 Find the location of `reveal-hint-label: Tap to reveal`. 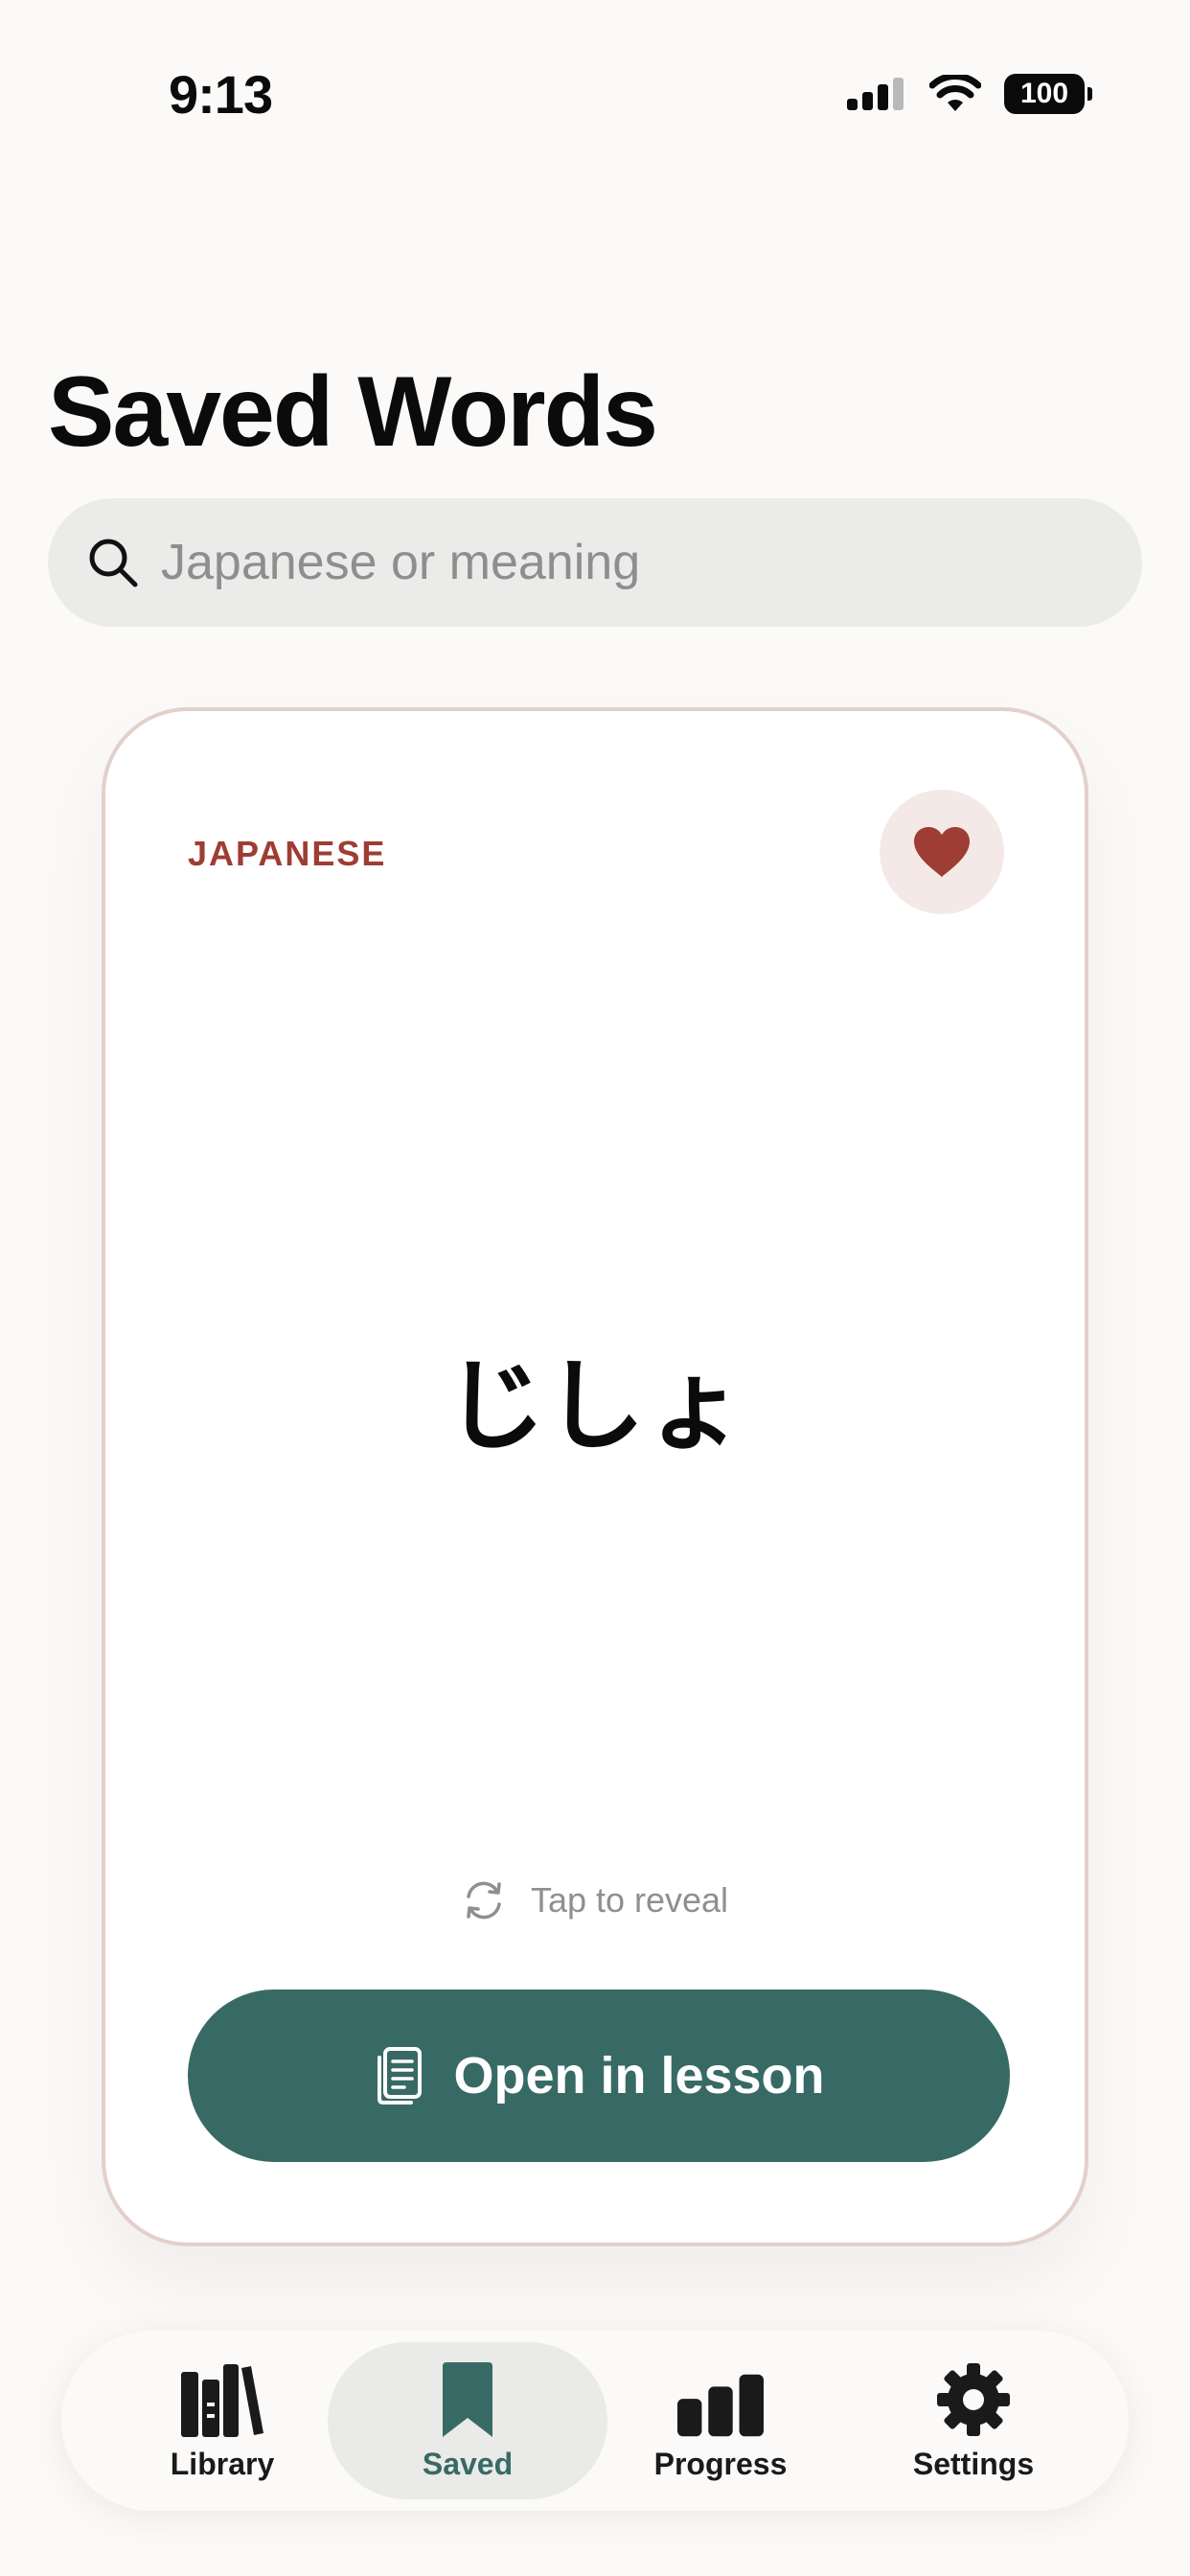

reveal-hint-label: Tap to reveal is located at coordinates (630, 1900).